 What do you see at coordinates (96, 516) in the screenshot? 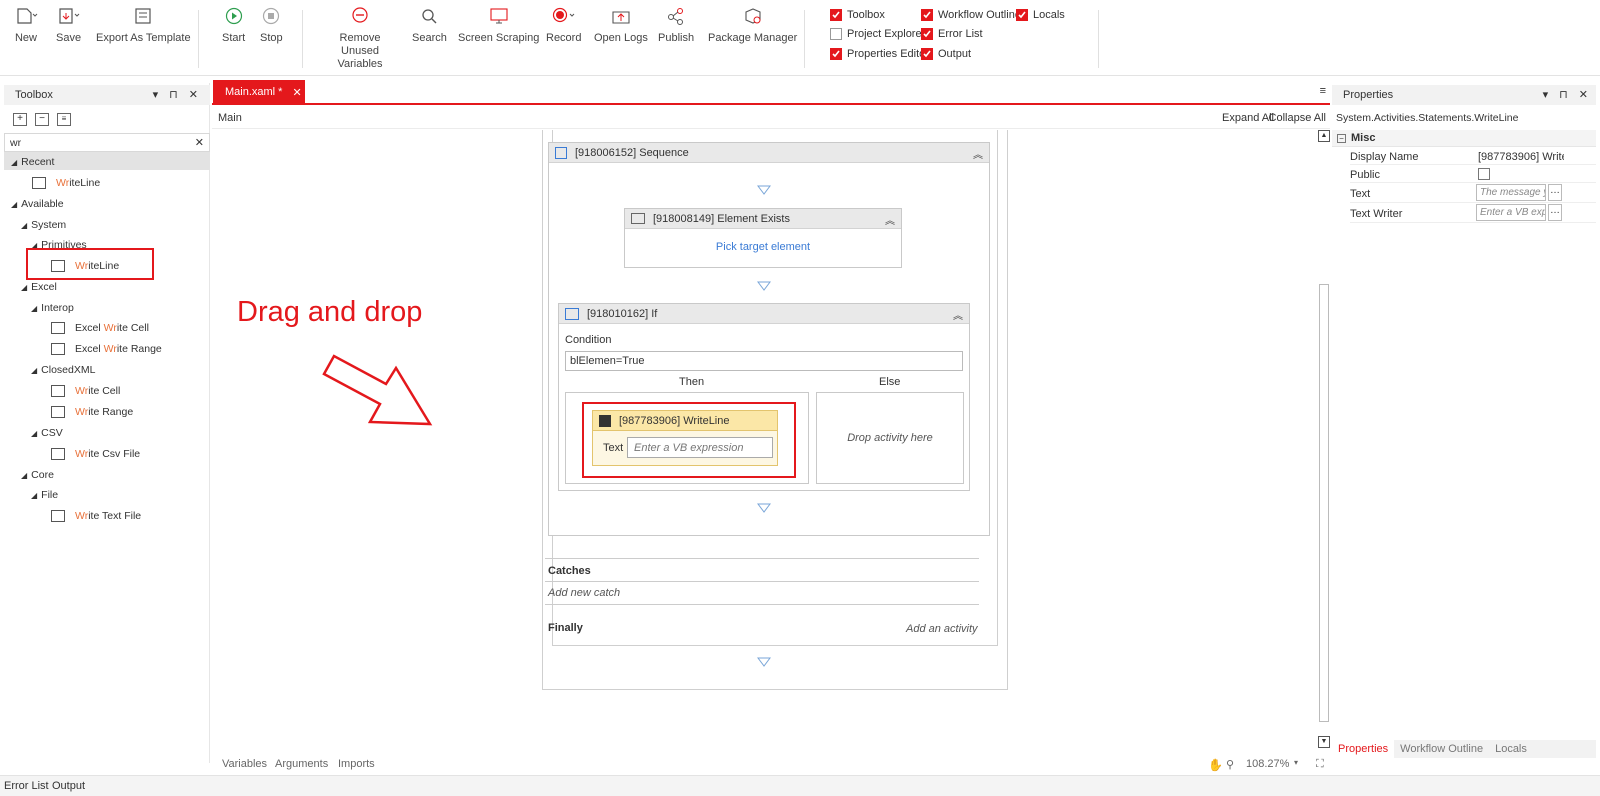
I see `tree-write-text-file: Wr ite Text File` at bounding box center [96, 516].